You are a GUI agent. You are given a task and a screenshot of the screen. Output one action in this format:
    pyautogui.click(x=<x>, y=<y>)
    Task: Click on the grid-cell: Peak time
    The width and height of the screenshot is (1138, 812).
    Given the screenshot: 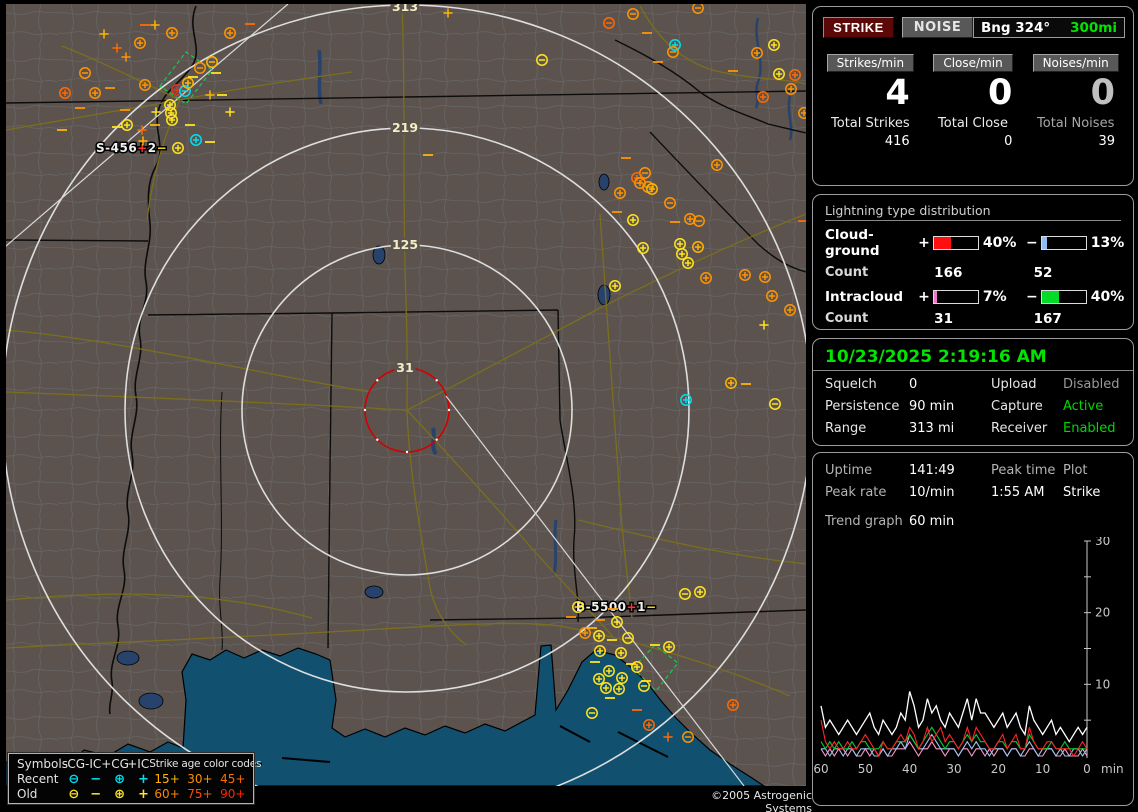 What is the action you would take?
    pyautogui.click(x=1023, y=470)
    